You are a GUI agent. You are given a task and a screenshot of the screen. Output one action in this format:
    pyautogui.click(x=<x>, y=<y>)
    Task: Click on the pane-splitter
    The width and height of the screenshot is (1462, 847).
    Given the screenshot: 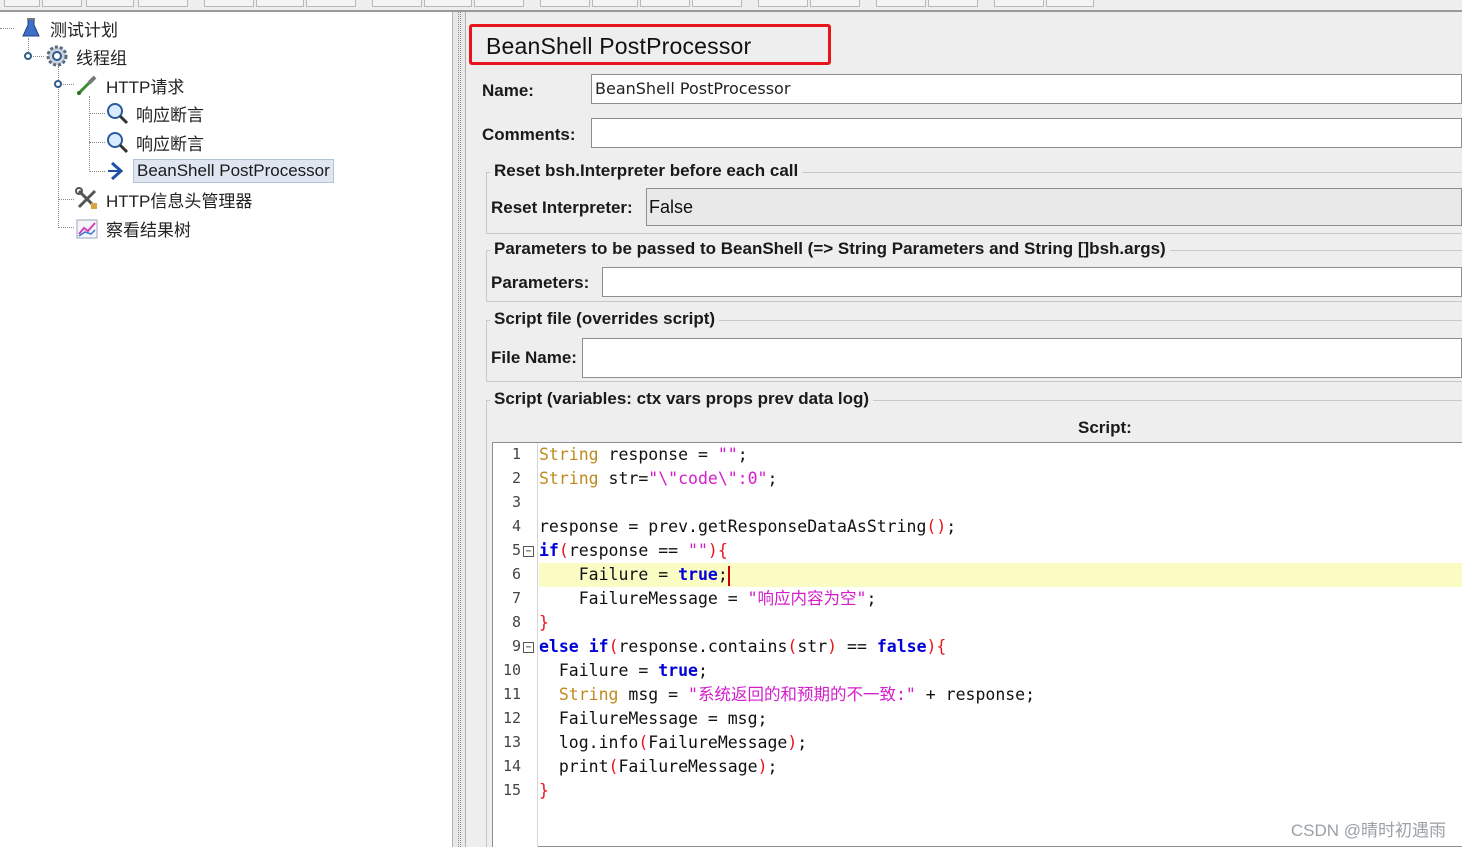 What is the action you would take?
    pyautogui.click(x=459, y=429)
    